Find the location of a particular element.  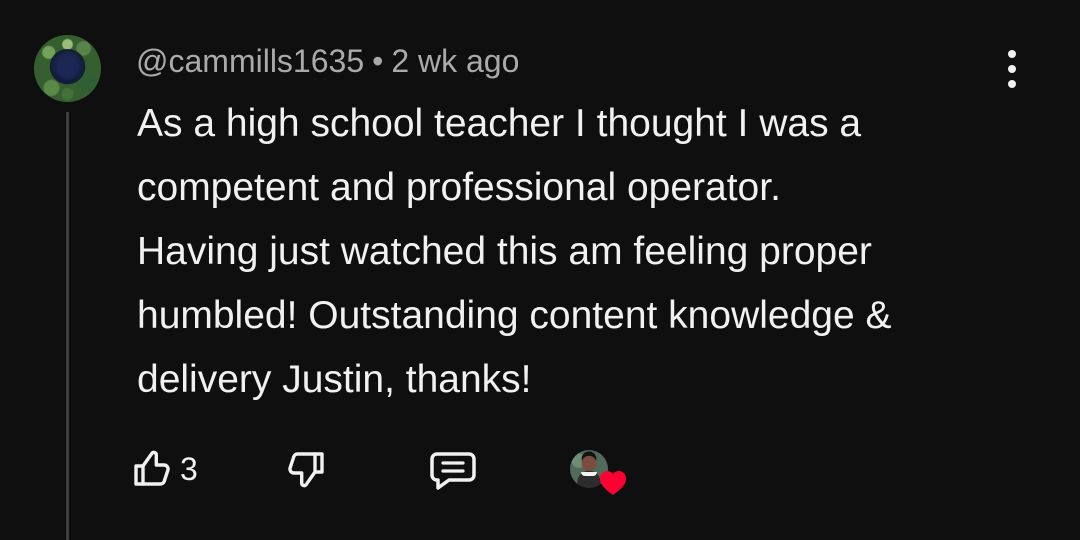

like-button: 3 is located at coordinates (165, 469).